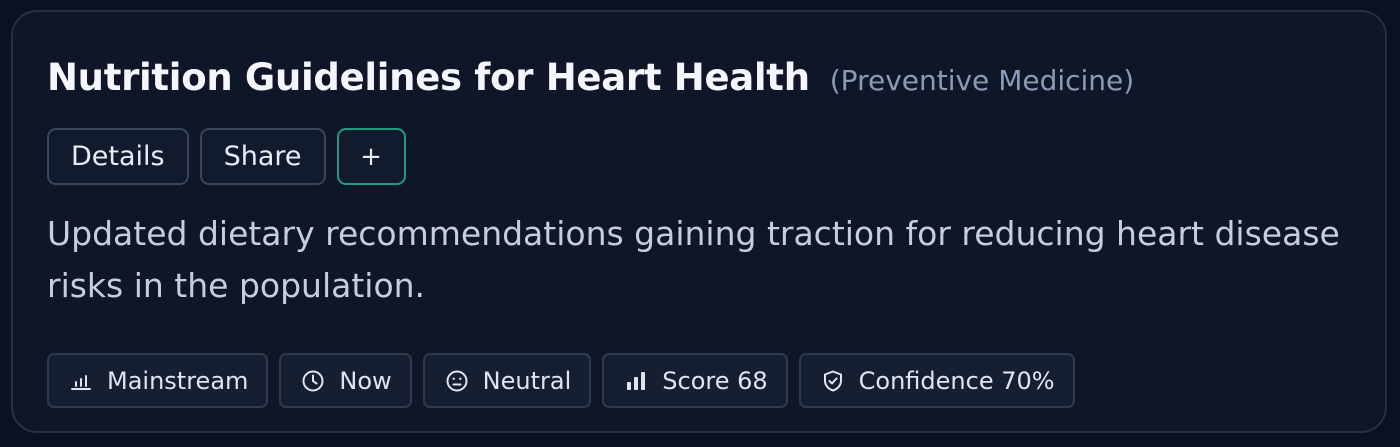  Describe the element at coordinates (715, 380) in the screenshot. I see `tag-label: Score 68` at that location.